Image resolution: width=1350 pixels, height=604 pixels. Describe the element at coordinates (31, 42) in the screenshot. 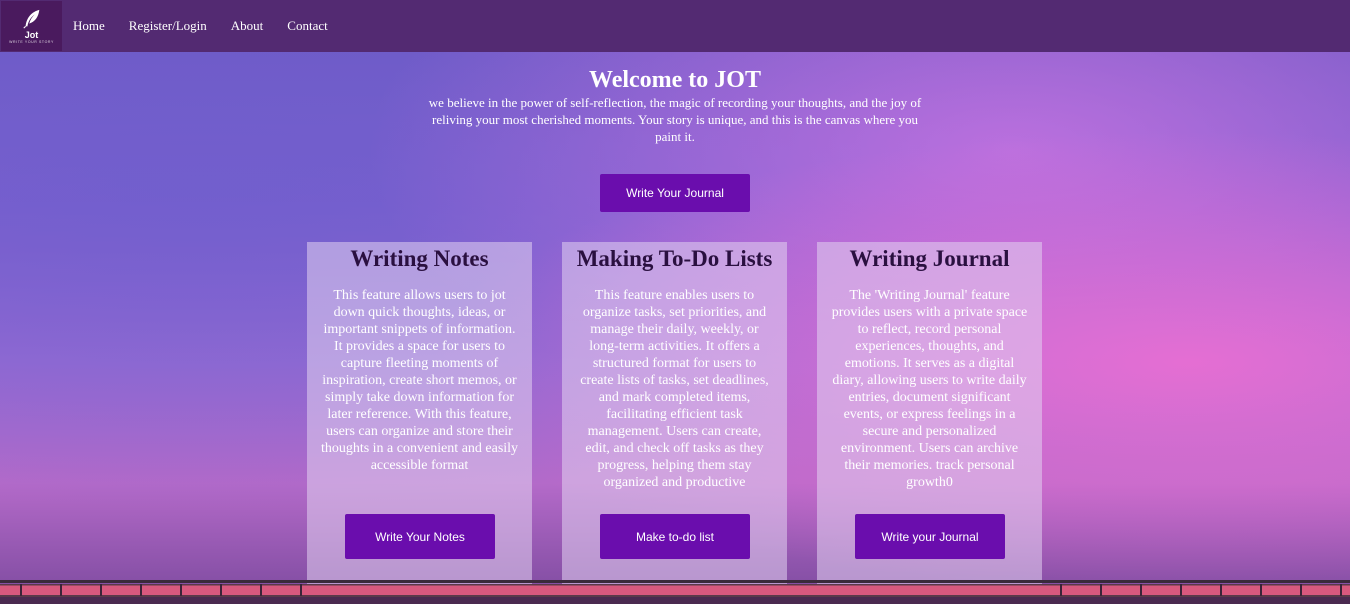

I see `logo-tagline: WRITE YOUR STORY` at that location.